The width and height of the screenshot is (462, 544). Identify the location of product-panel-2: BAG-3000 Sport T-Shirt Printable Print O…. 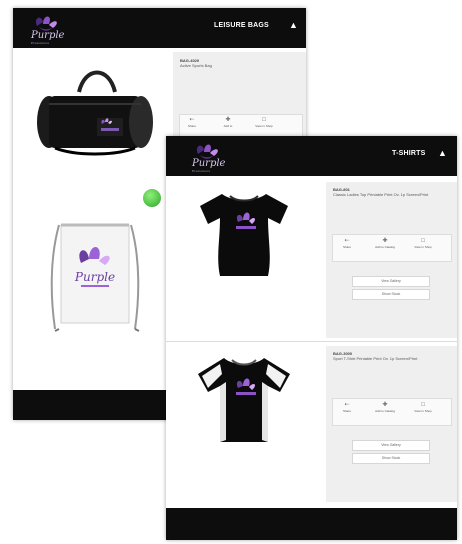
(391, 424).